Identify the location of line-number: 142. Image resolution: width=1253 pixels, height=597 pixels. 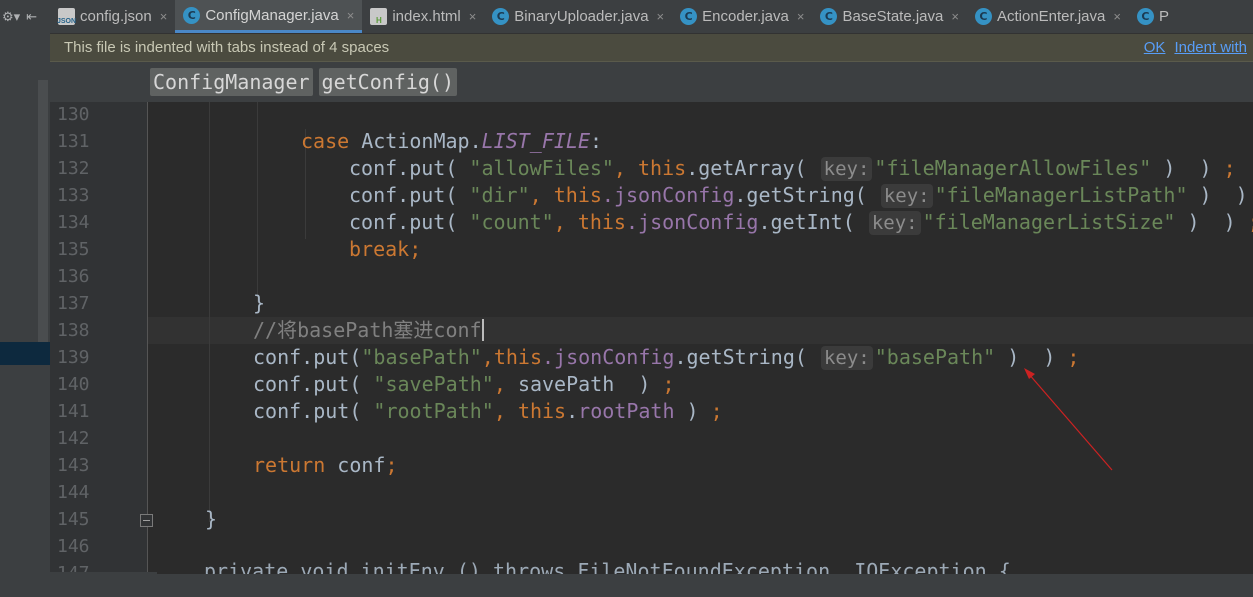
(73, 438).